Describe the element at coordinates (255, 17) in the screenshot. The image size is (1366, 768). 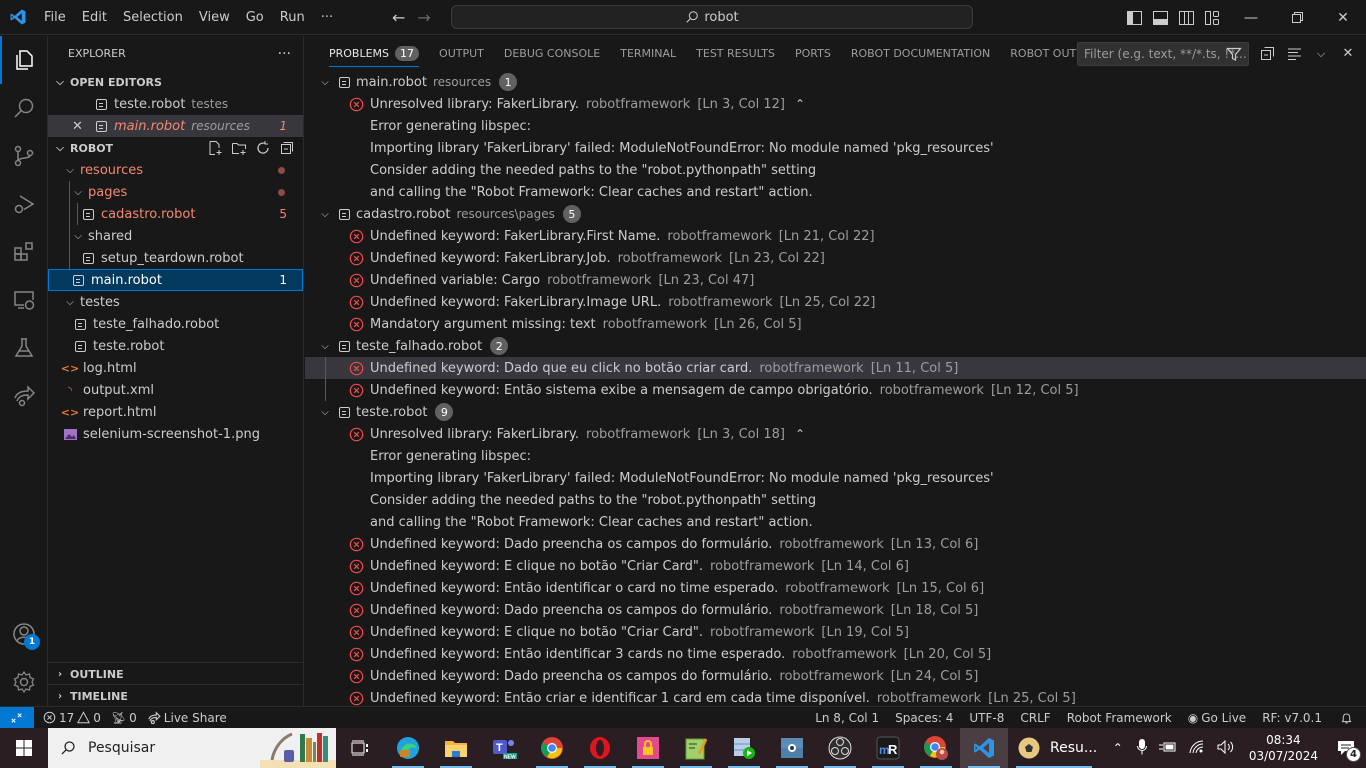
I see `menu-go: Go` at that location.